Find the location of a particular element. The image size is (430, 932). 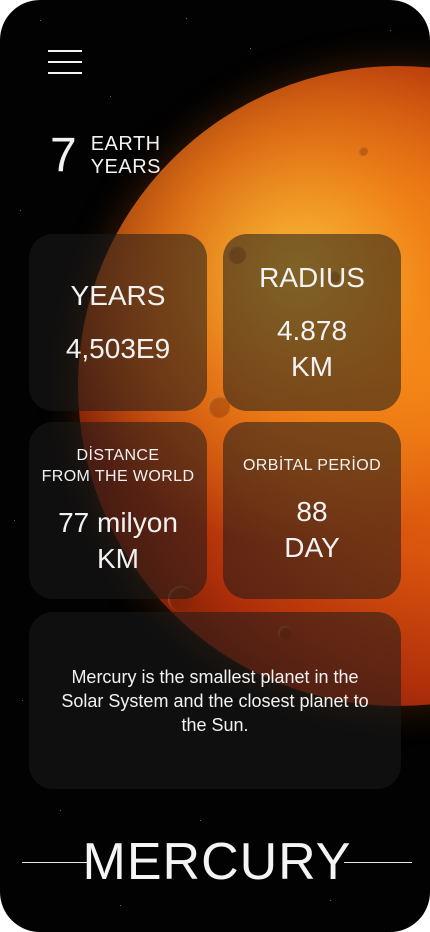

orbital-period-card: ORBİTAL PERİOD 88 DAY is located at coordinates (312, 510).